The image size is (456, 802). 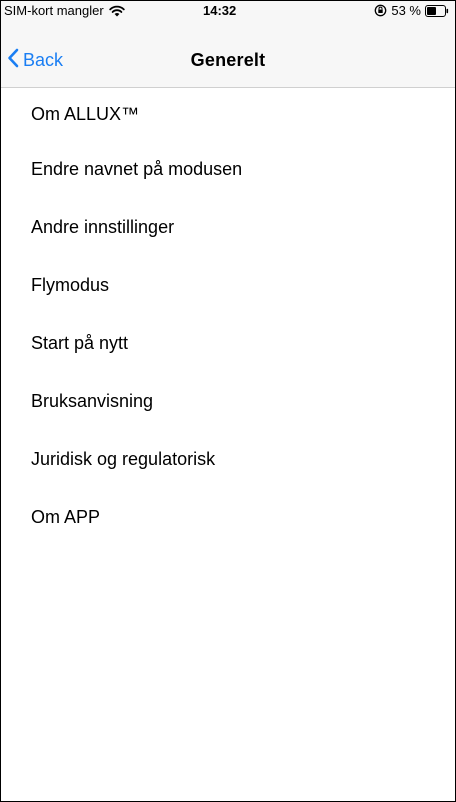 I want to click on menu-item-restart: Start på nytt, so click(x=228, y=343).